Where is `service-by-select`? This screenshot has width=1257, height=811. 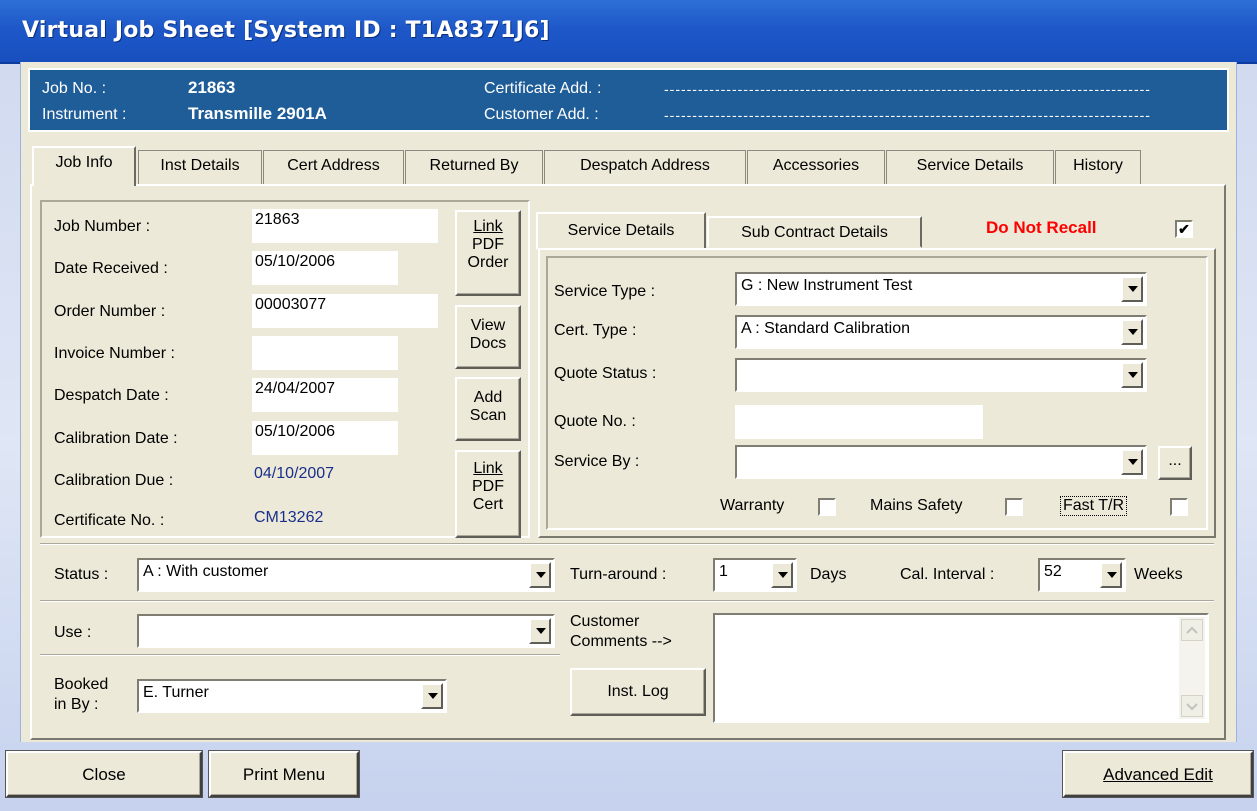 service-by-select is located at coordinates (941, 462).